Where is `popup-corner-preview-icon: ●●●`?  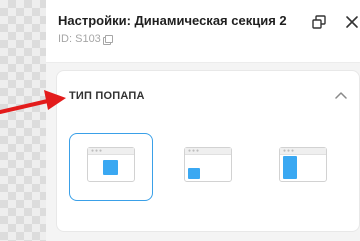
popup-corner-preview-icon: ●●● is located at coordinates (208, 164).